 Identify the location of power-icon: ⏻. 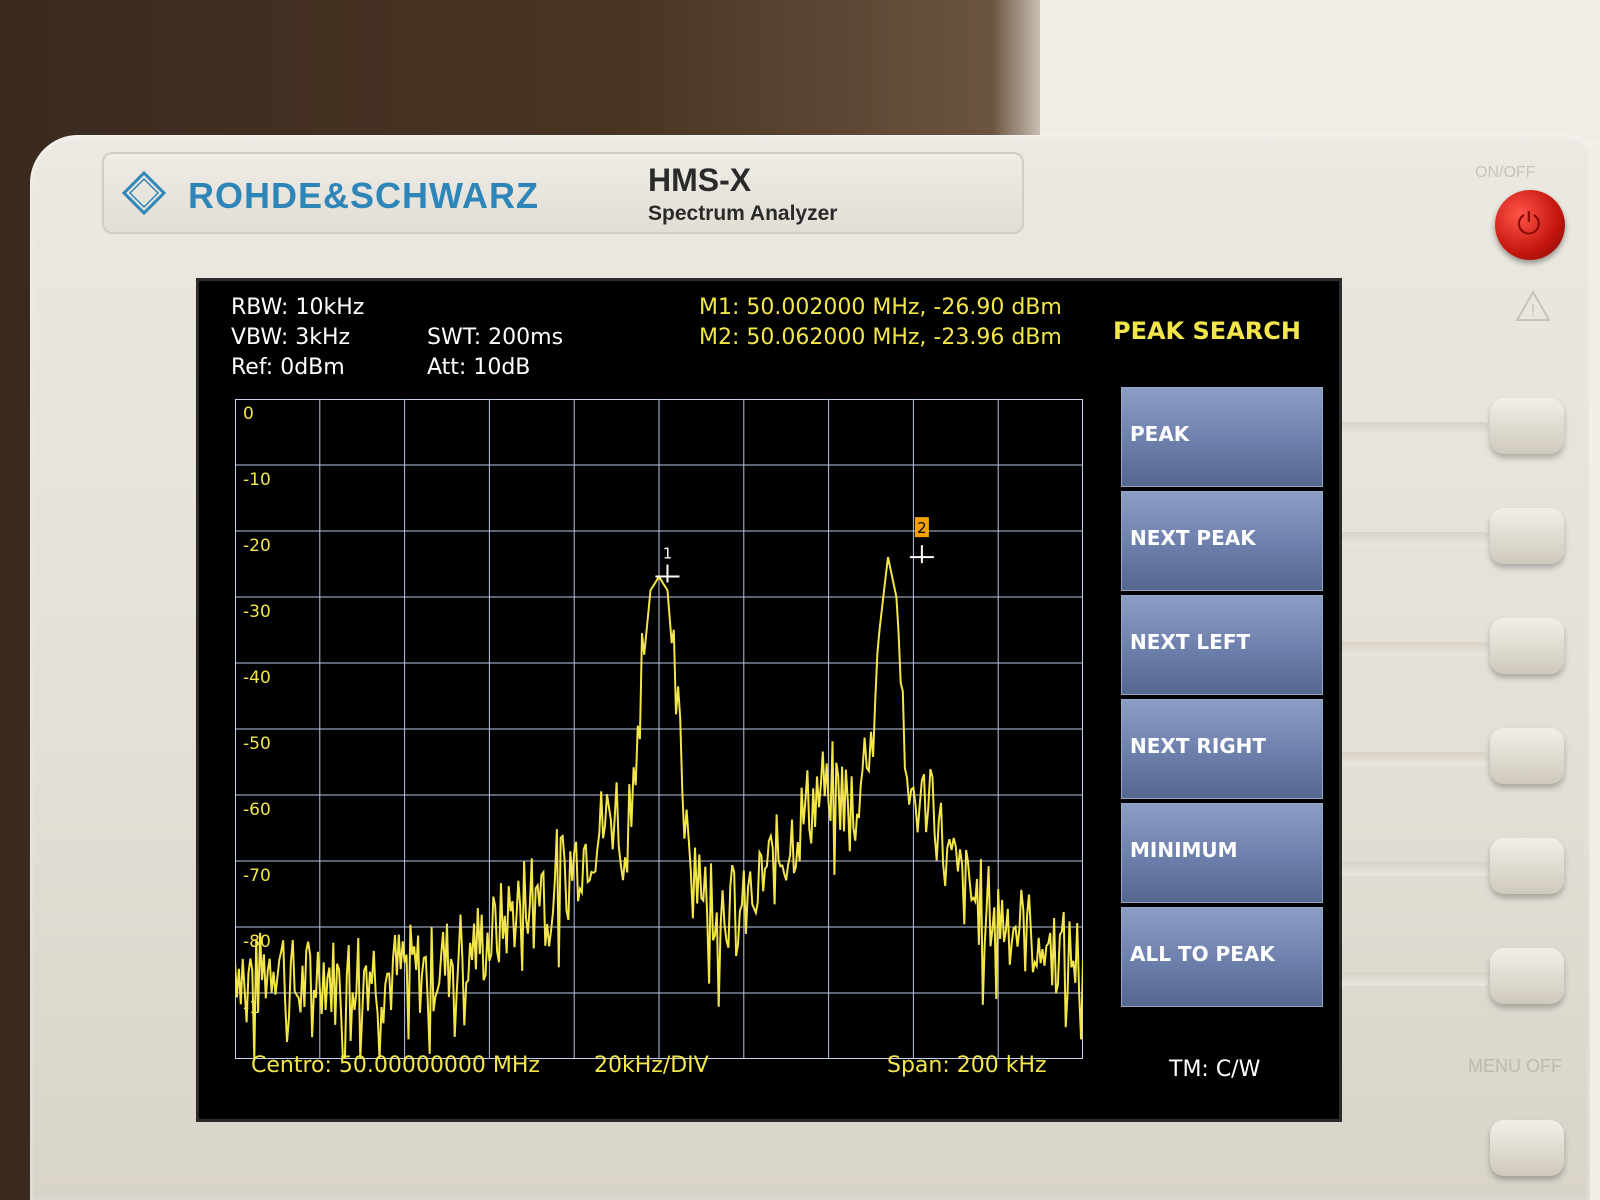
(1529, 224).